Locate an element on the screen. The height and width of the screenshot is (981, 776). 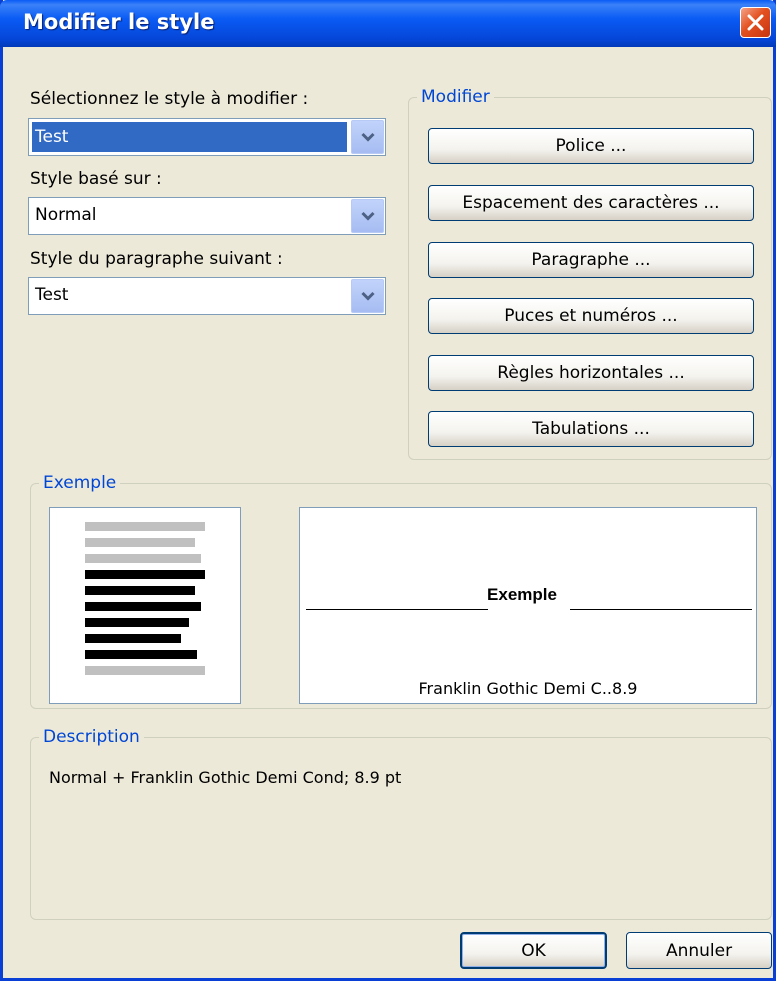
description-legend: Description is located at coordinates (91, 737).